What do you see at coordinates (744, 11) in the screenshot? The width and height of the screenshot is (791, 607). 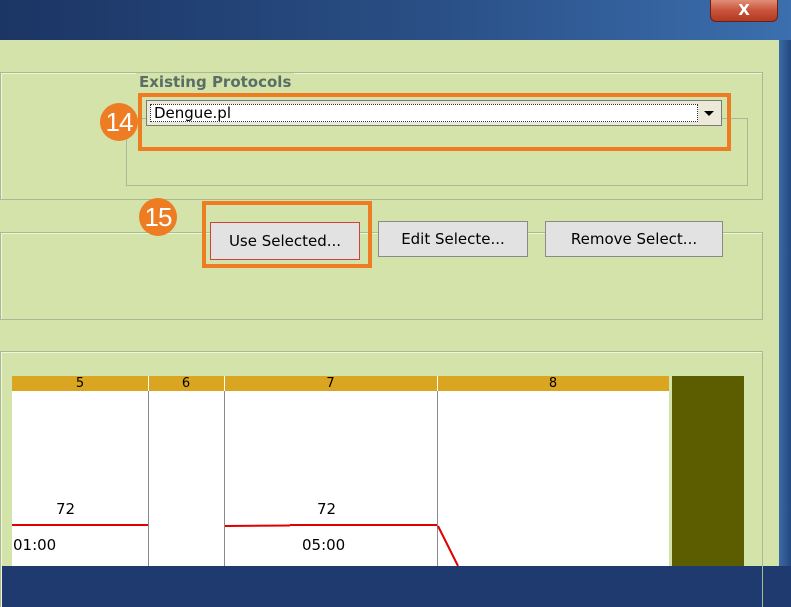 I see `close-button: X` at bounding box center [744, 11].